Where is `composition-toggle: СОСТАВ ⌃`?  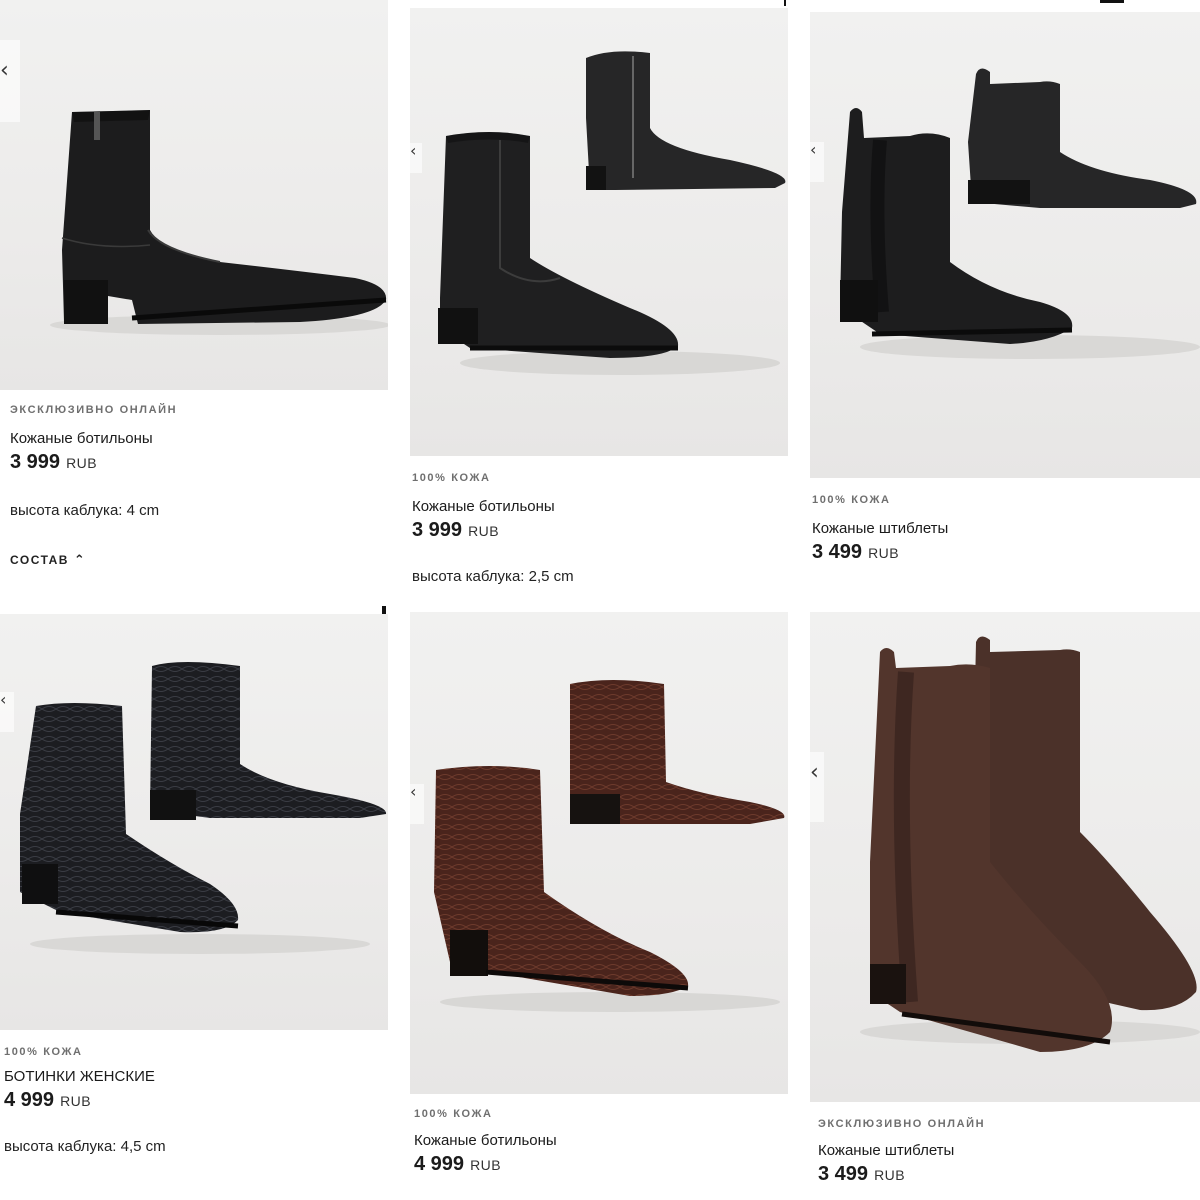
composition-toggle: СОСТАВ ⌃ is located at coordinates (200, 560).